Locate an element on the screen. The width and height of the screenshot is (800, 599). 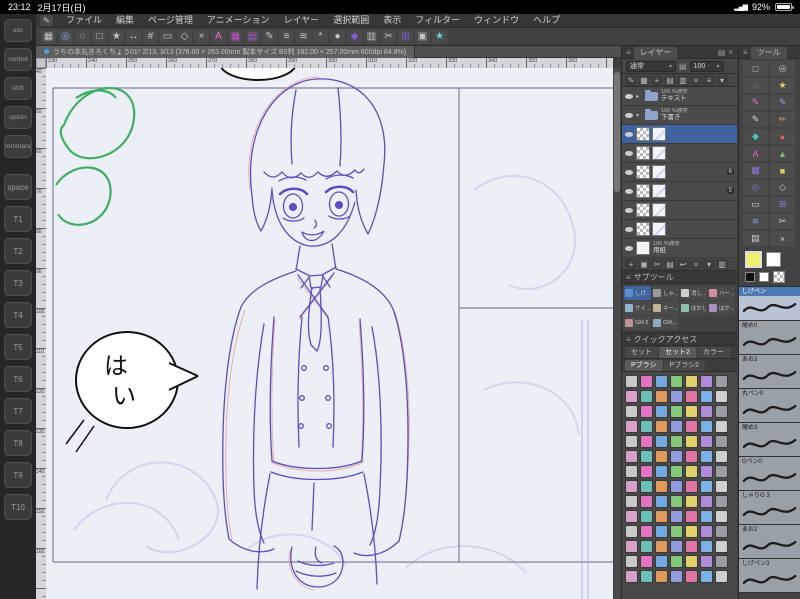
tool-icon: ▲ is located at coordinates (782, 153).